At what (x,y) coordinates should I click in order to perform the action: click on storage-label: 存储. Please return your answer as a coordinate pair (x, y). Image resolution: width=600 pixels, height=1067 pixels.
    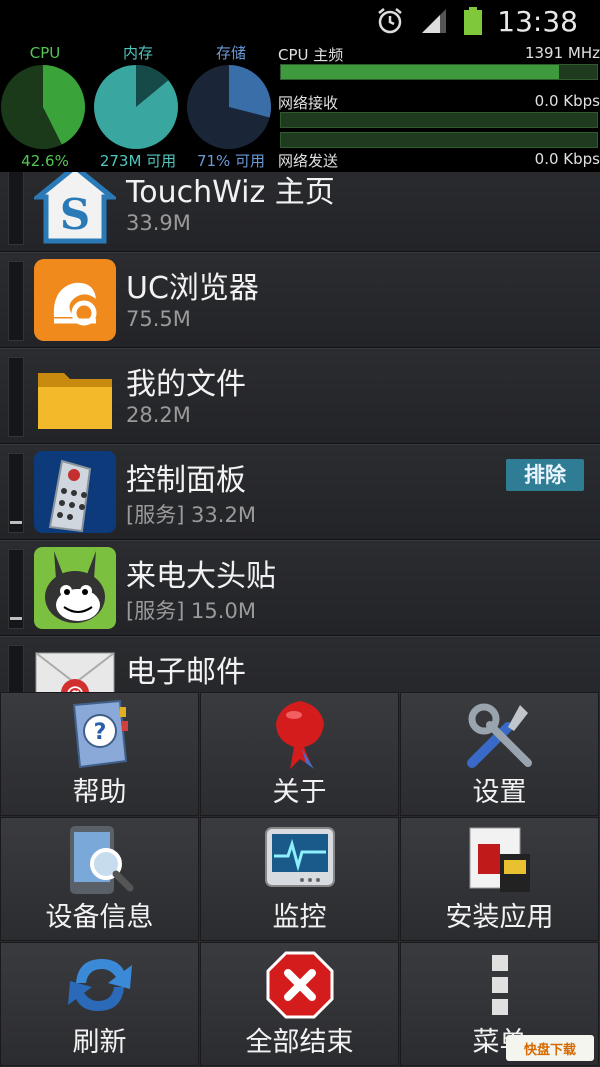
    Looking at the image, I should click on (230, 53).